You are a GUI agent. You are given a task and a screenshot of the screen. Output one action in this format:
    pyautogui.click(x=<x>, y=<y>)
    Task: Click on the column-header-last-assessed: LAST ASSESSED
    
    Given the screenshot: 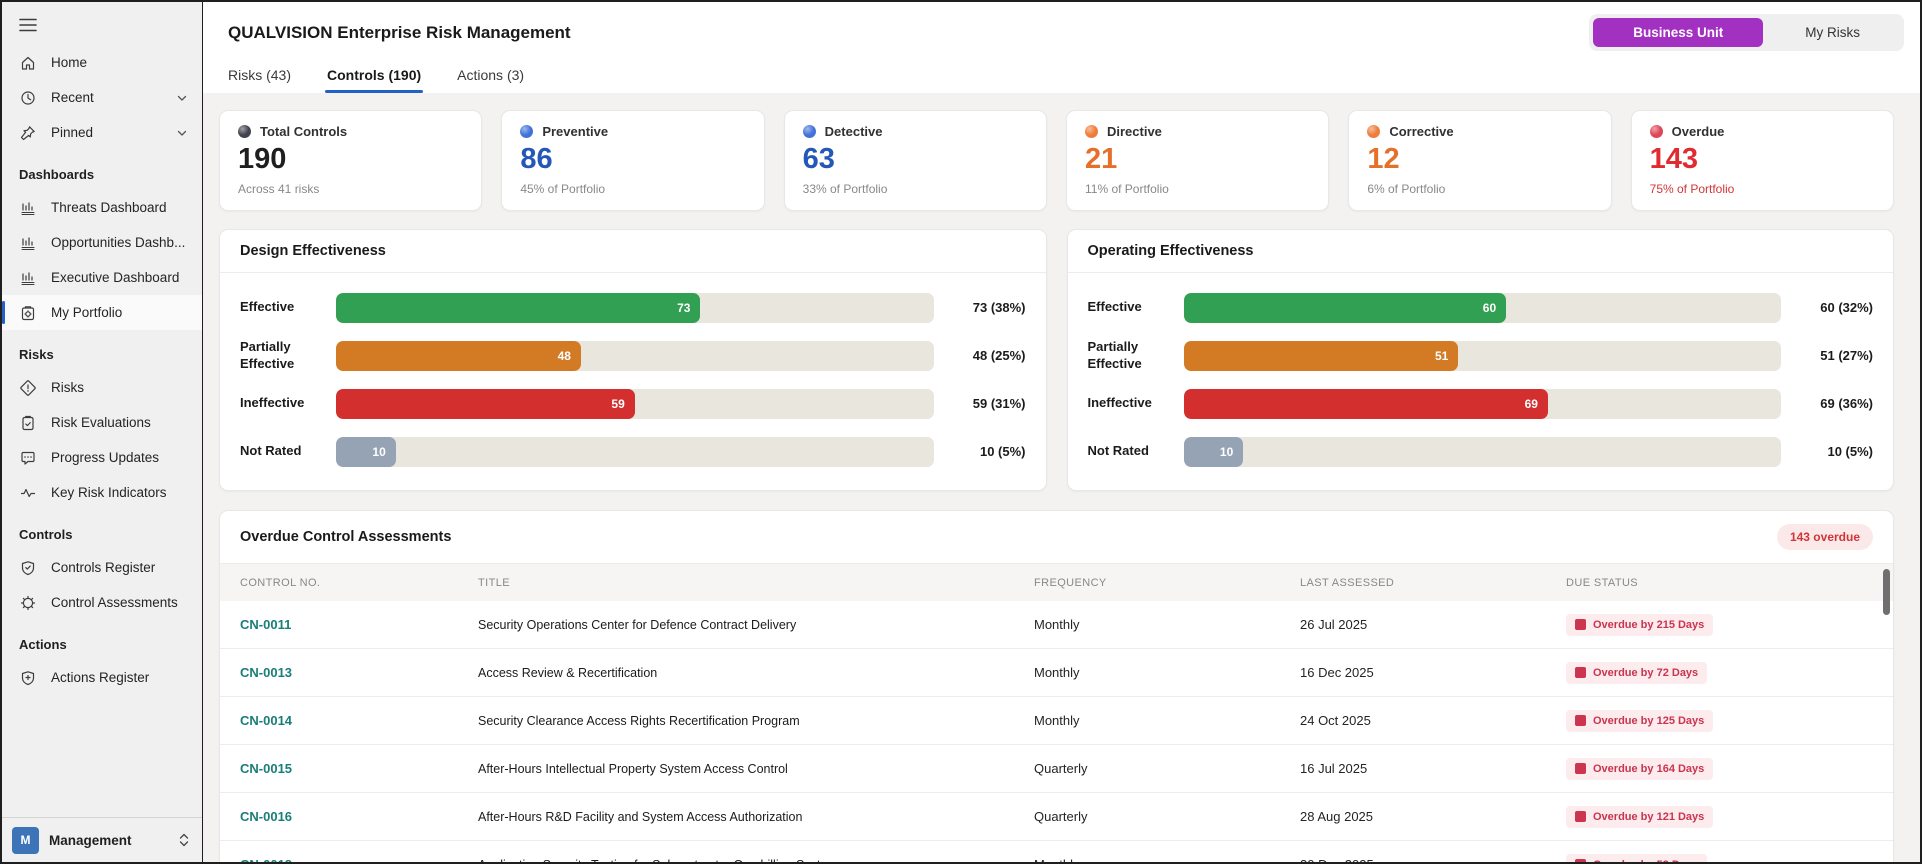 What is the action you would take?
    pyautogui.click(x=1347, y=582)
    